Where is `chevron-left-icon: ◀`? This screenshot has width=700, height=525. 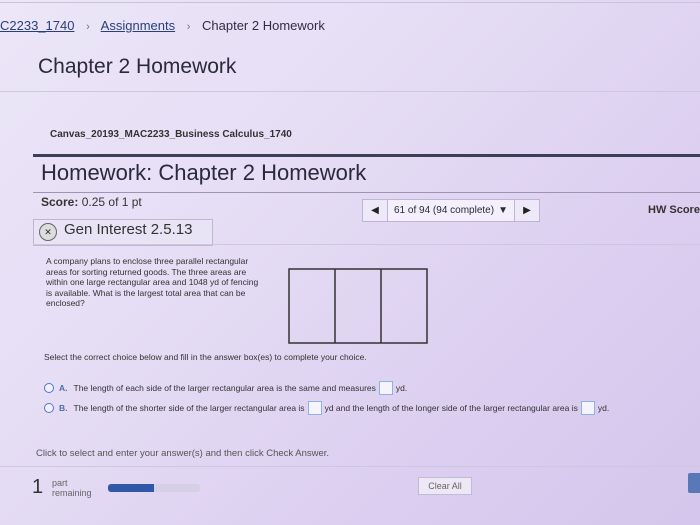
chevron-left-icon: ◀ is located at coordinates (375, 210).